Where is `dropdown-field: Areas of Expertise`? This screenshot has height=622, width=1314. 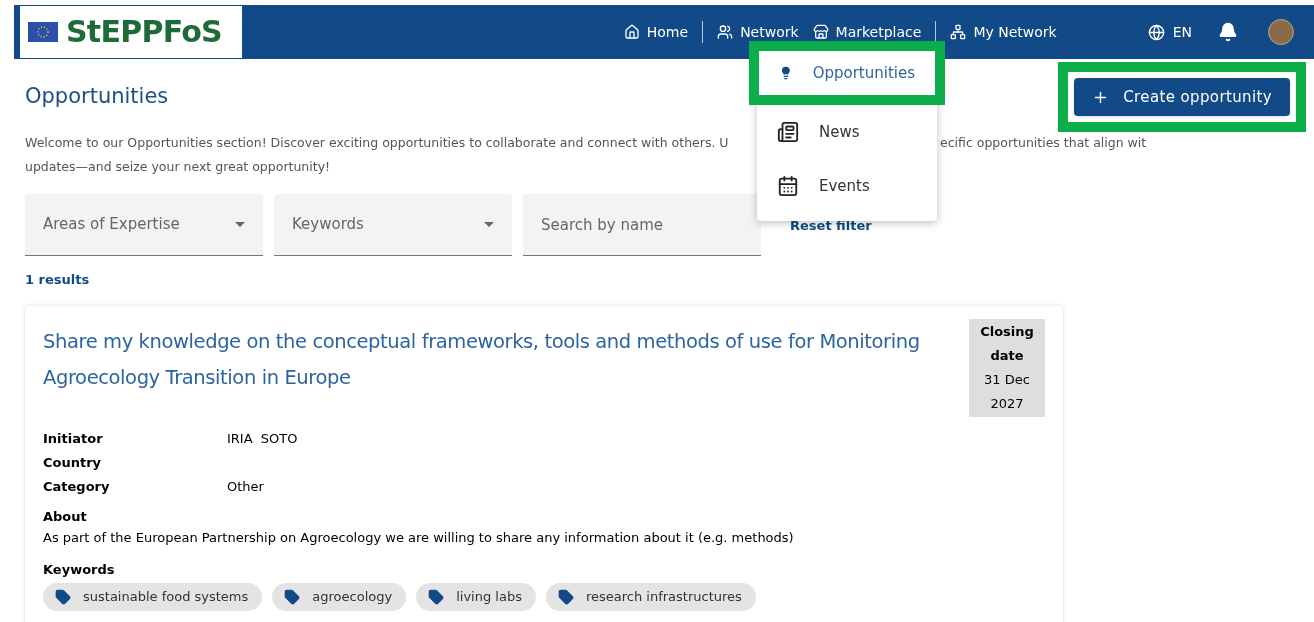
dropdown-field: Areas of Expertise is located at coordinates (144, 225).